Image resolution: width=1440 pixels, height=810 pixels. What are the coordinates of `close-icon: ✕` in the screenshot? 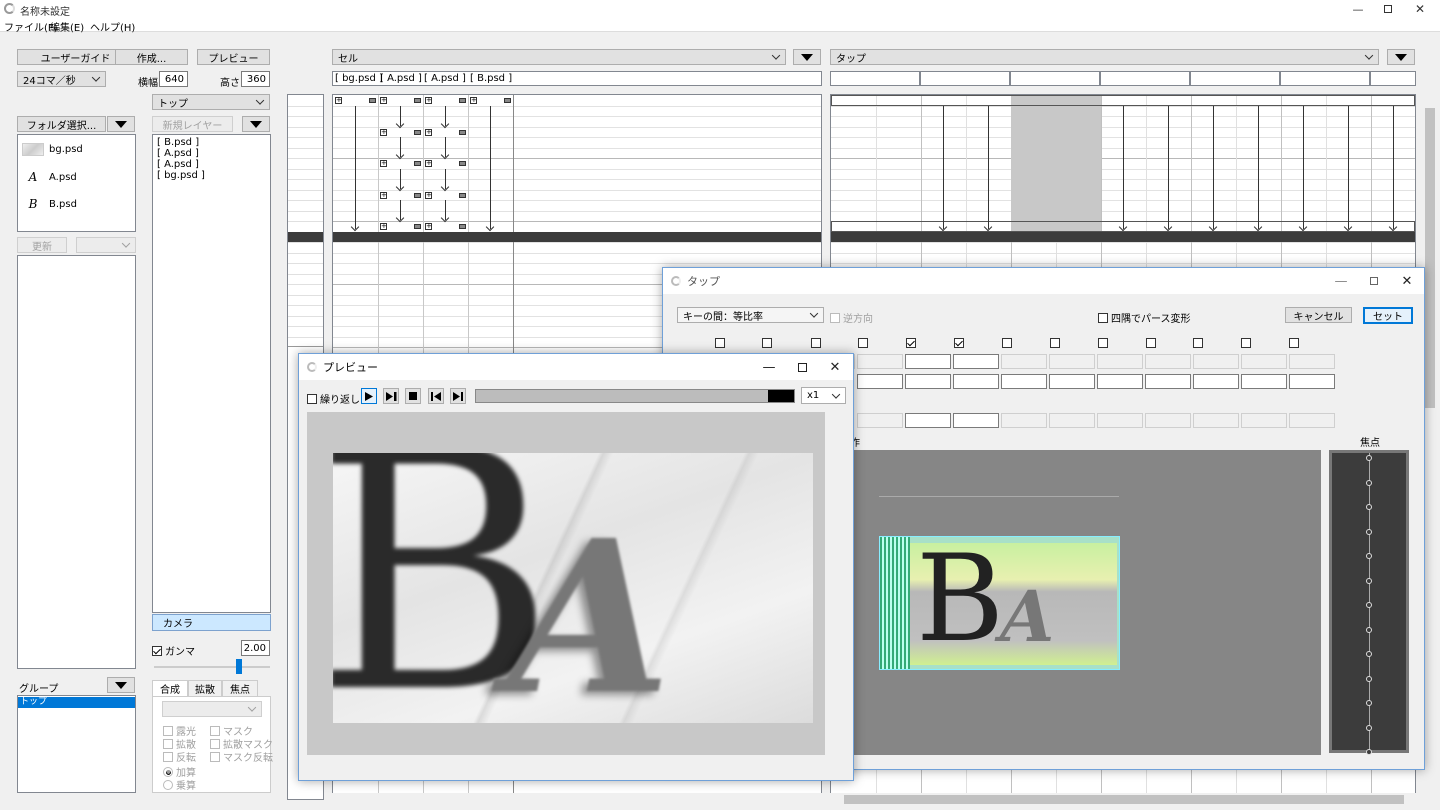 It's located at (835, 367).